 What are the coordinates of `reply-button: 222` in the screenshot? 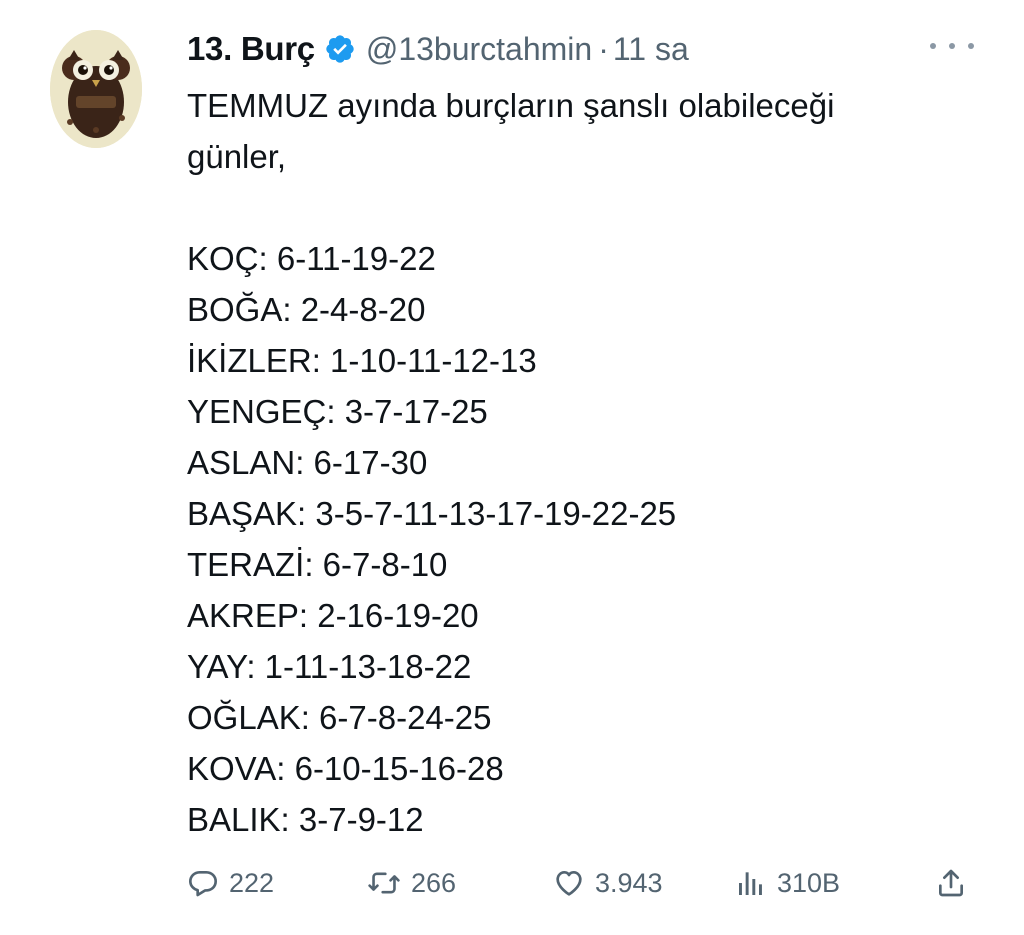 It's located at (230, 883).